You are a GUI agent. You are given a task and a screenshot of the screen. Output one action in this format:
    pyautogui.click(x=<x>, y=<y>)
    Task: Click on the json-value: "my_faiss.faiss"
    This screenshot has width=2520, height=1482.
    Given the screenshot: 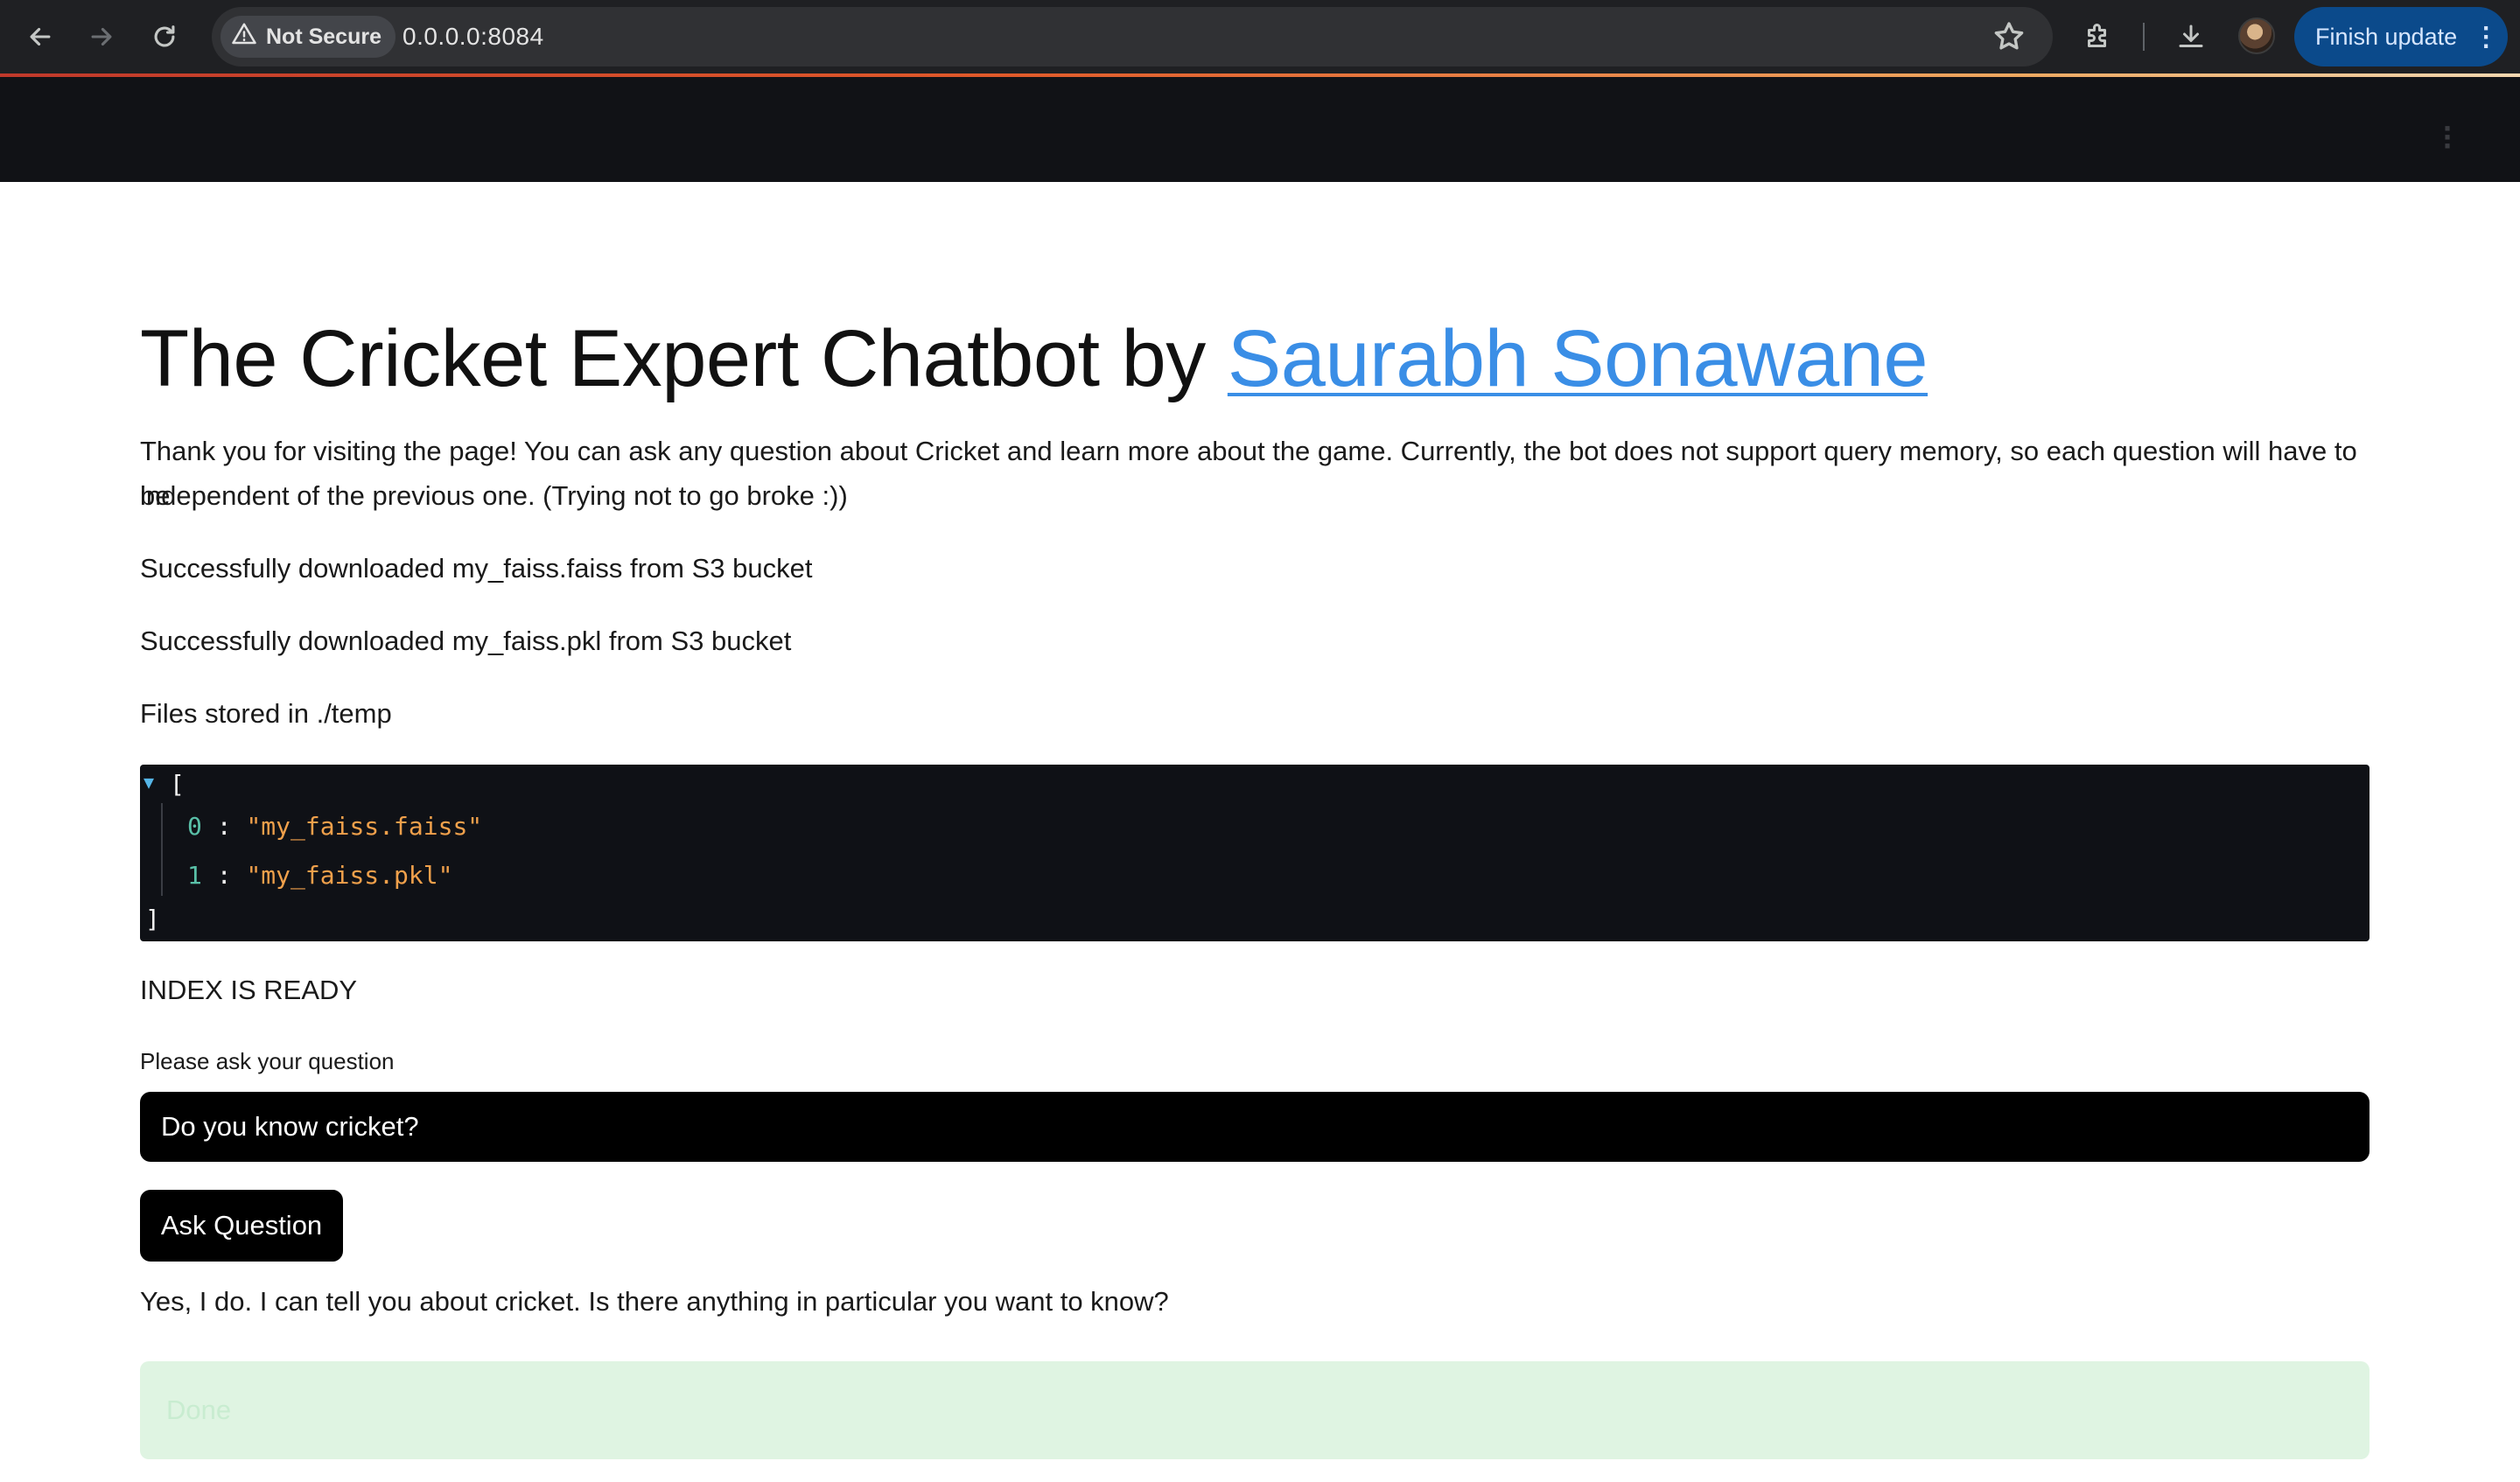 What is the action you would take?
    pyautogui.click(x=364, y=826)
    